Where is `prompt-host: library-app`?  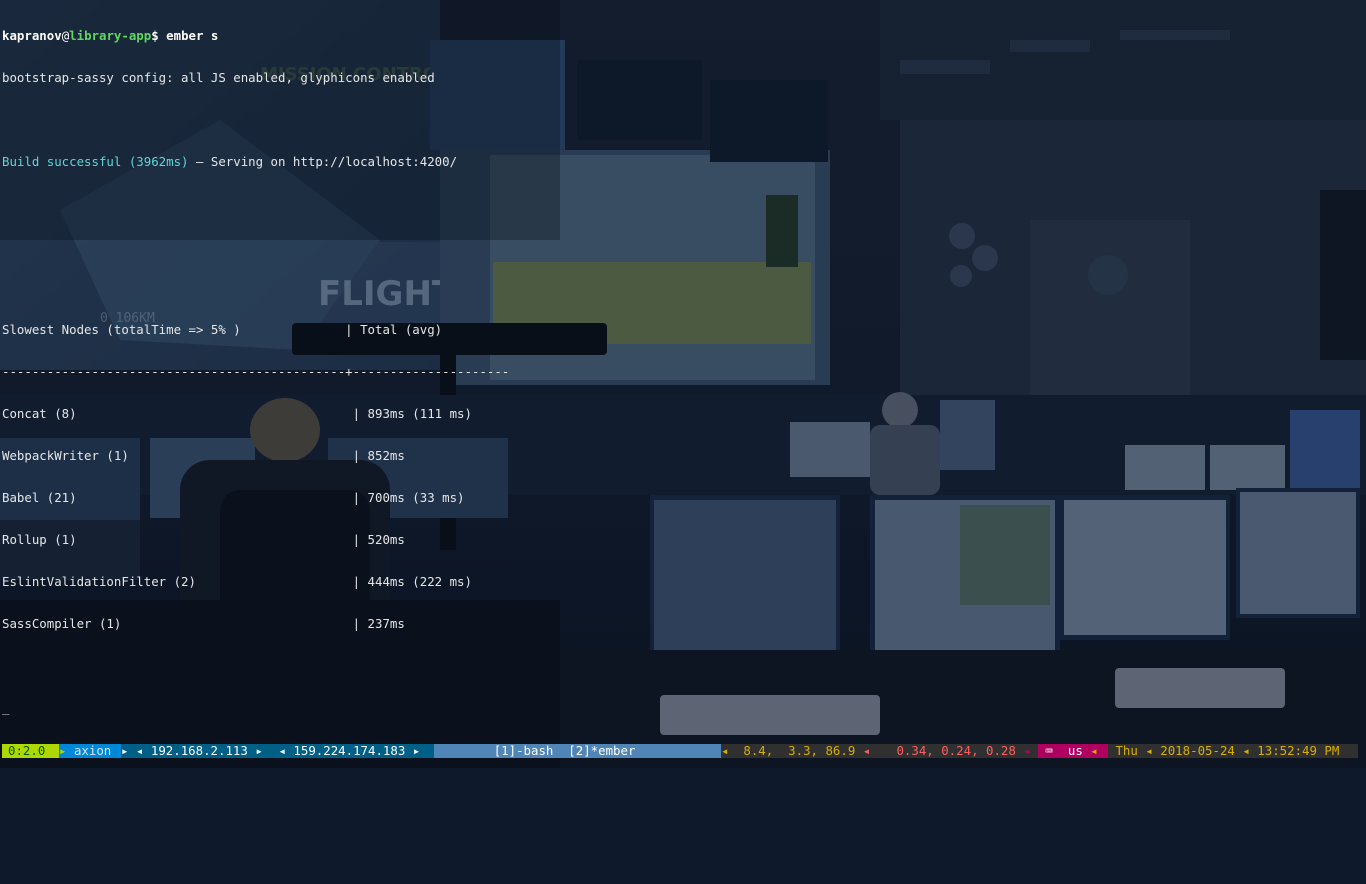 prompt-host: library-app is located at coordinates (110, 35).